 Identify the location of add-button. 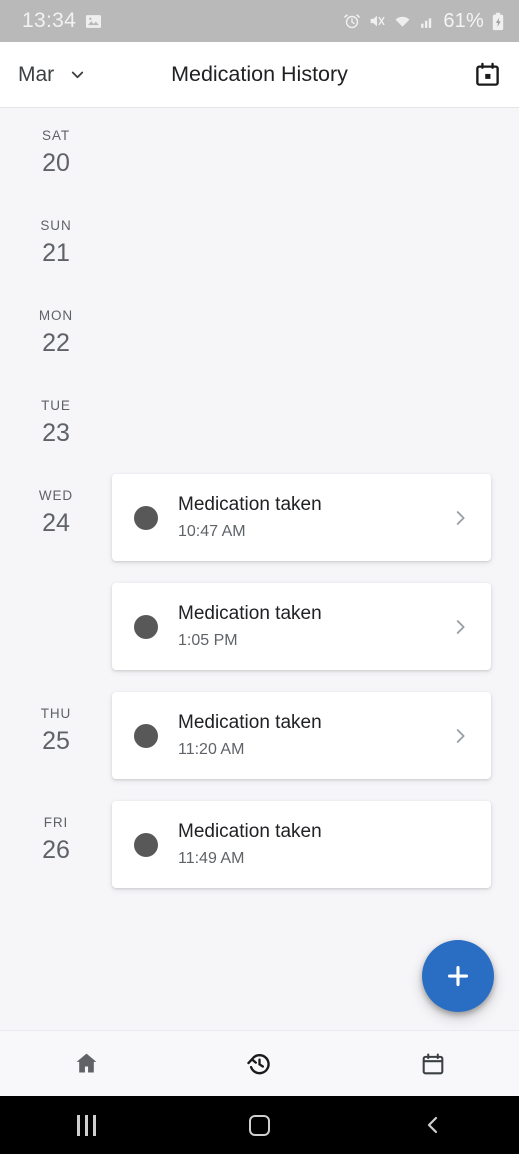
(458, 976).